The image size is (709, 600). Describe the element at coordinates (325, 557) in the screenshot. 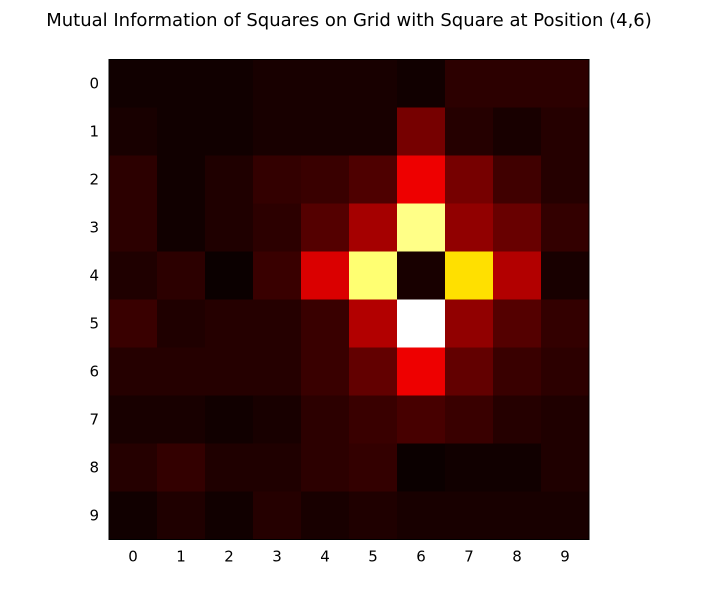

I see `x-tick-label: 4` at that location.